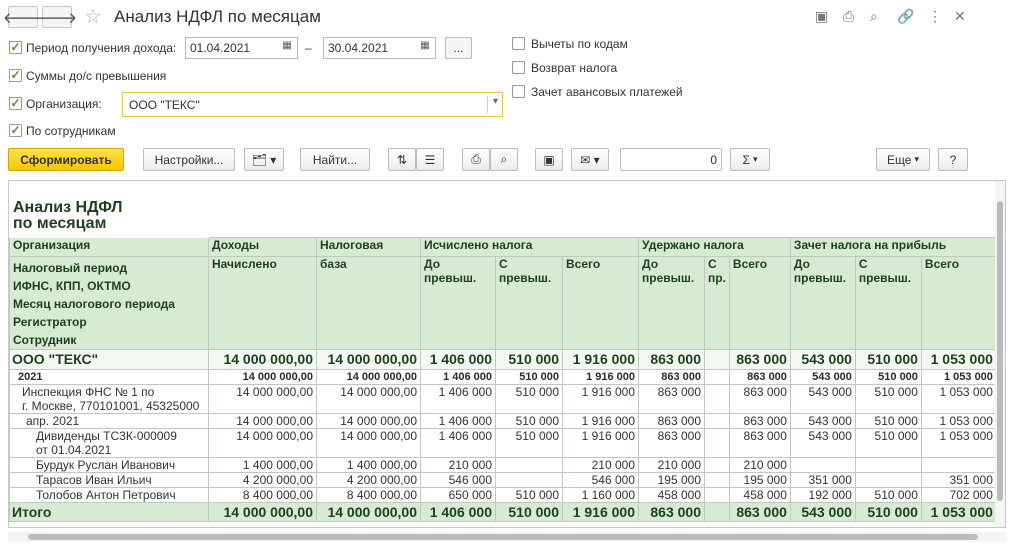 The height and width of the screenshot is (551, 1024). What do you see at coordinates (66, 159) in the screenshot?
I see `generate-button: Сформировать` at bounding box center [66, 159].